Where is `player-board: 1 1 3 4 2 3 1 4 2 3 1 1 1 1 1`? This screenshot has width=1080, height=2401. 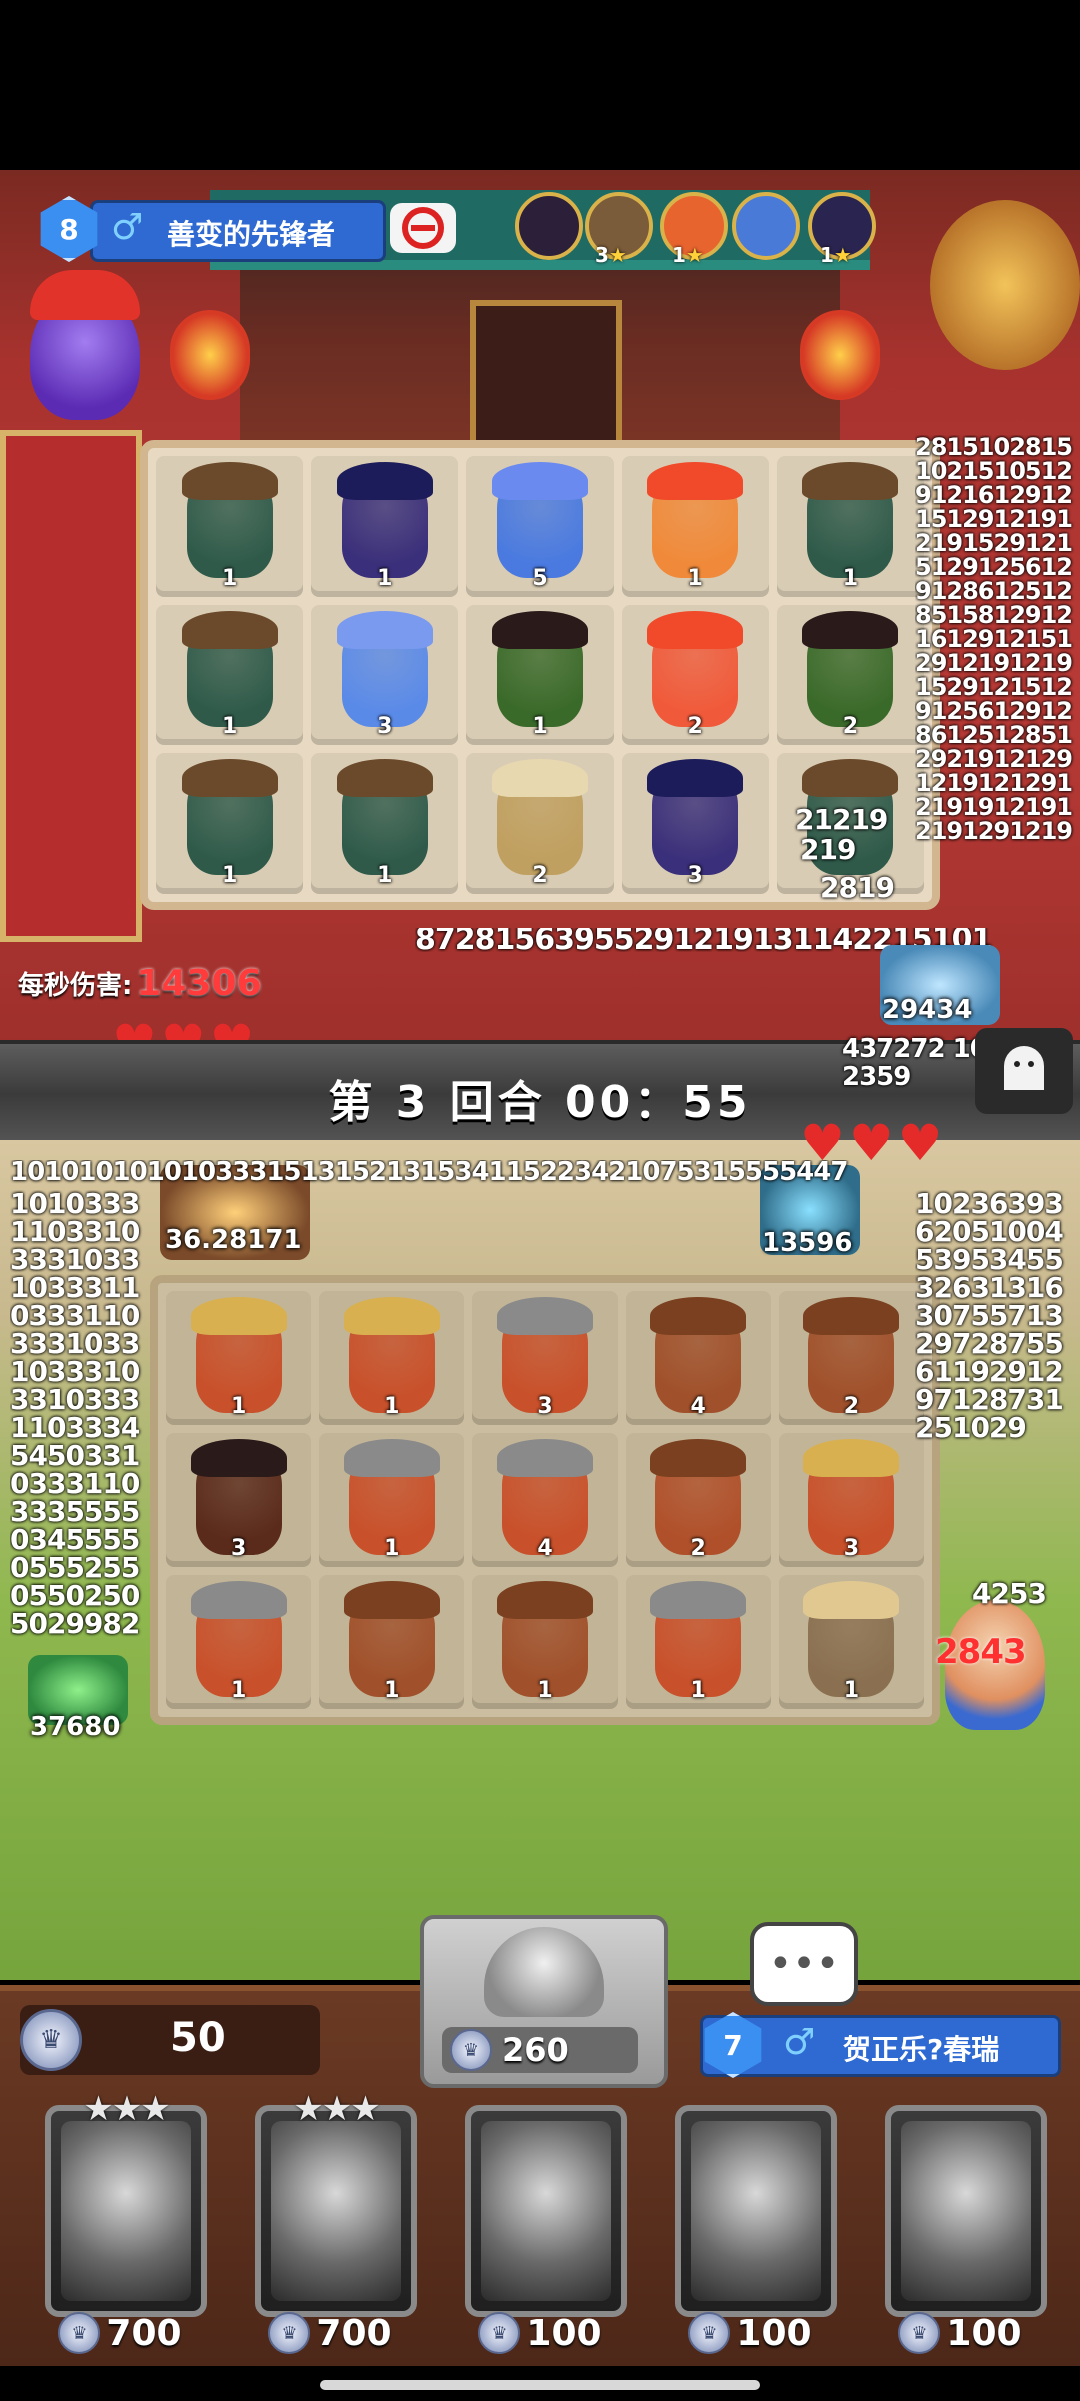 player-board: 1 1 3 4 2 3 1 4 2 3 1 1 1 1 1 is located at coordinates (545, 1500).